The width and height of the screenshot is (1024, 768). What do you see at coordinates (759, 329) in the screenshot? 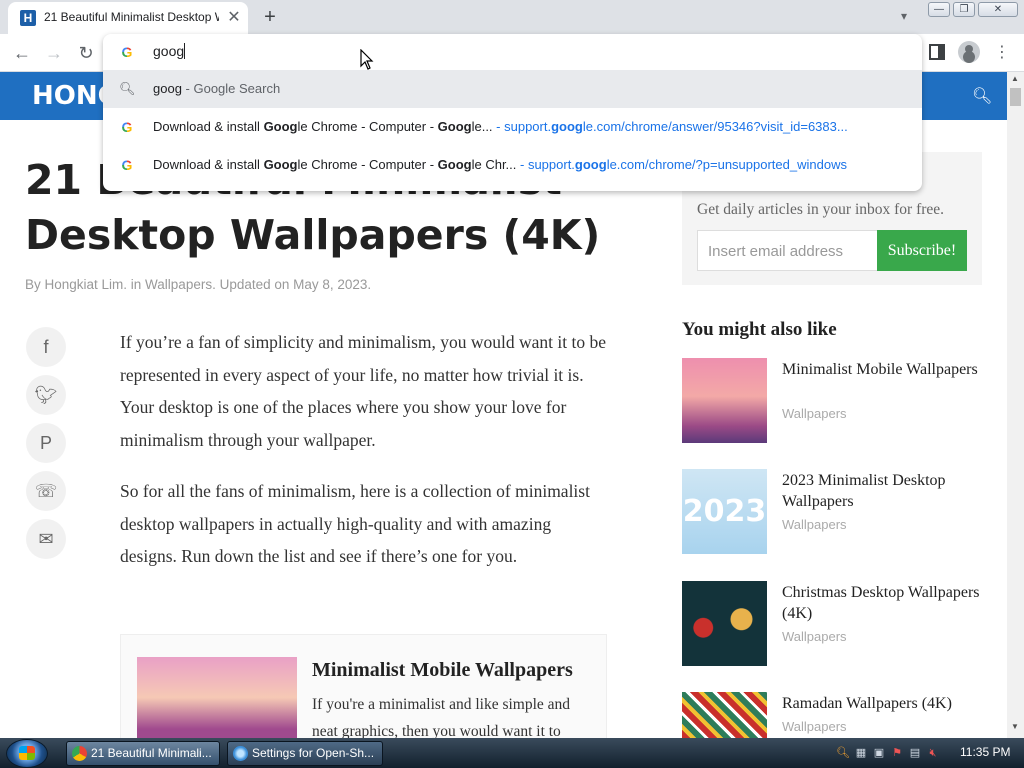
I see `sidebar-heading: You might also like` at bounding box center [759, 329].